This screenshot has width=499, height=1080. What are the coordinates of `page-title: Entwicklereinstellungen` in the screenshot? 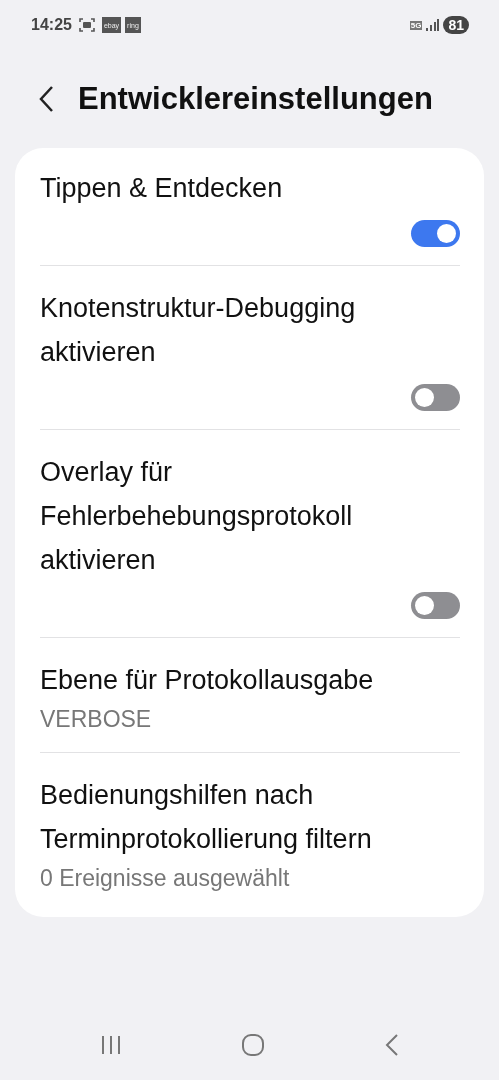 It's located at (255, 99).